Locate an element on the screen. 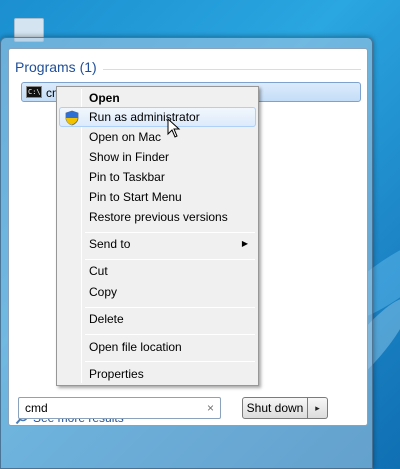 Image resolution: width=400 pixels, height=469 pixels. menu-item-open-file-location: Open file location is located at coordinates (157, 347).